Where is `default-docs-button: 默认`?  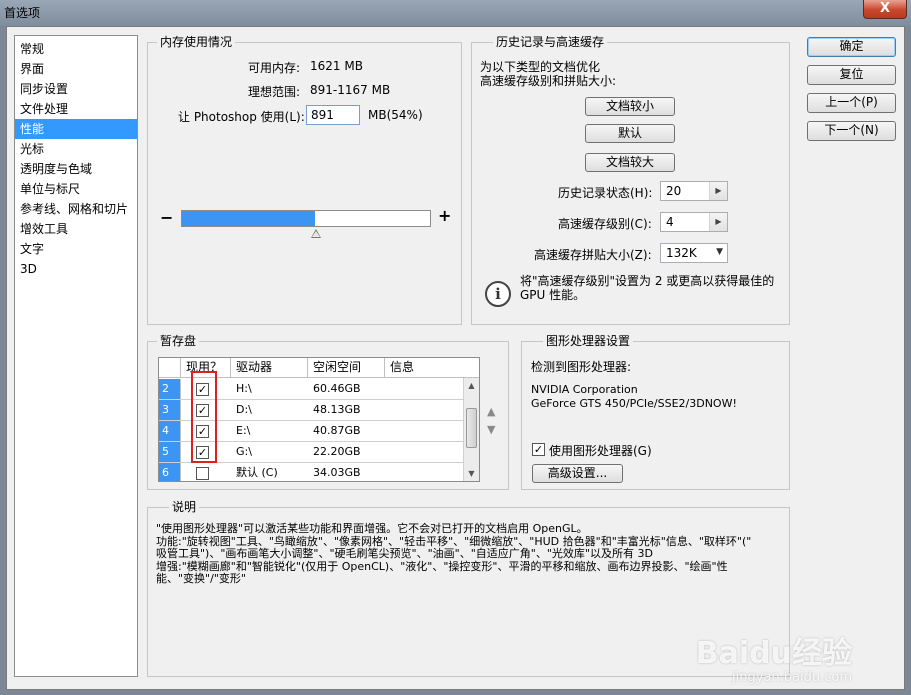
default-docs-button: 默认 is located at coordinates (630, 133).